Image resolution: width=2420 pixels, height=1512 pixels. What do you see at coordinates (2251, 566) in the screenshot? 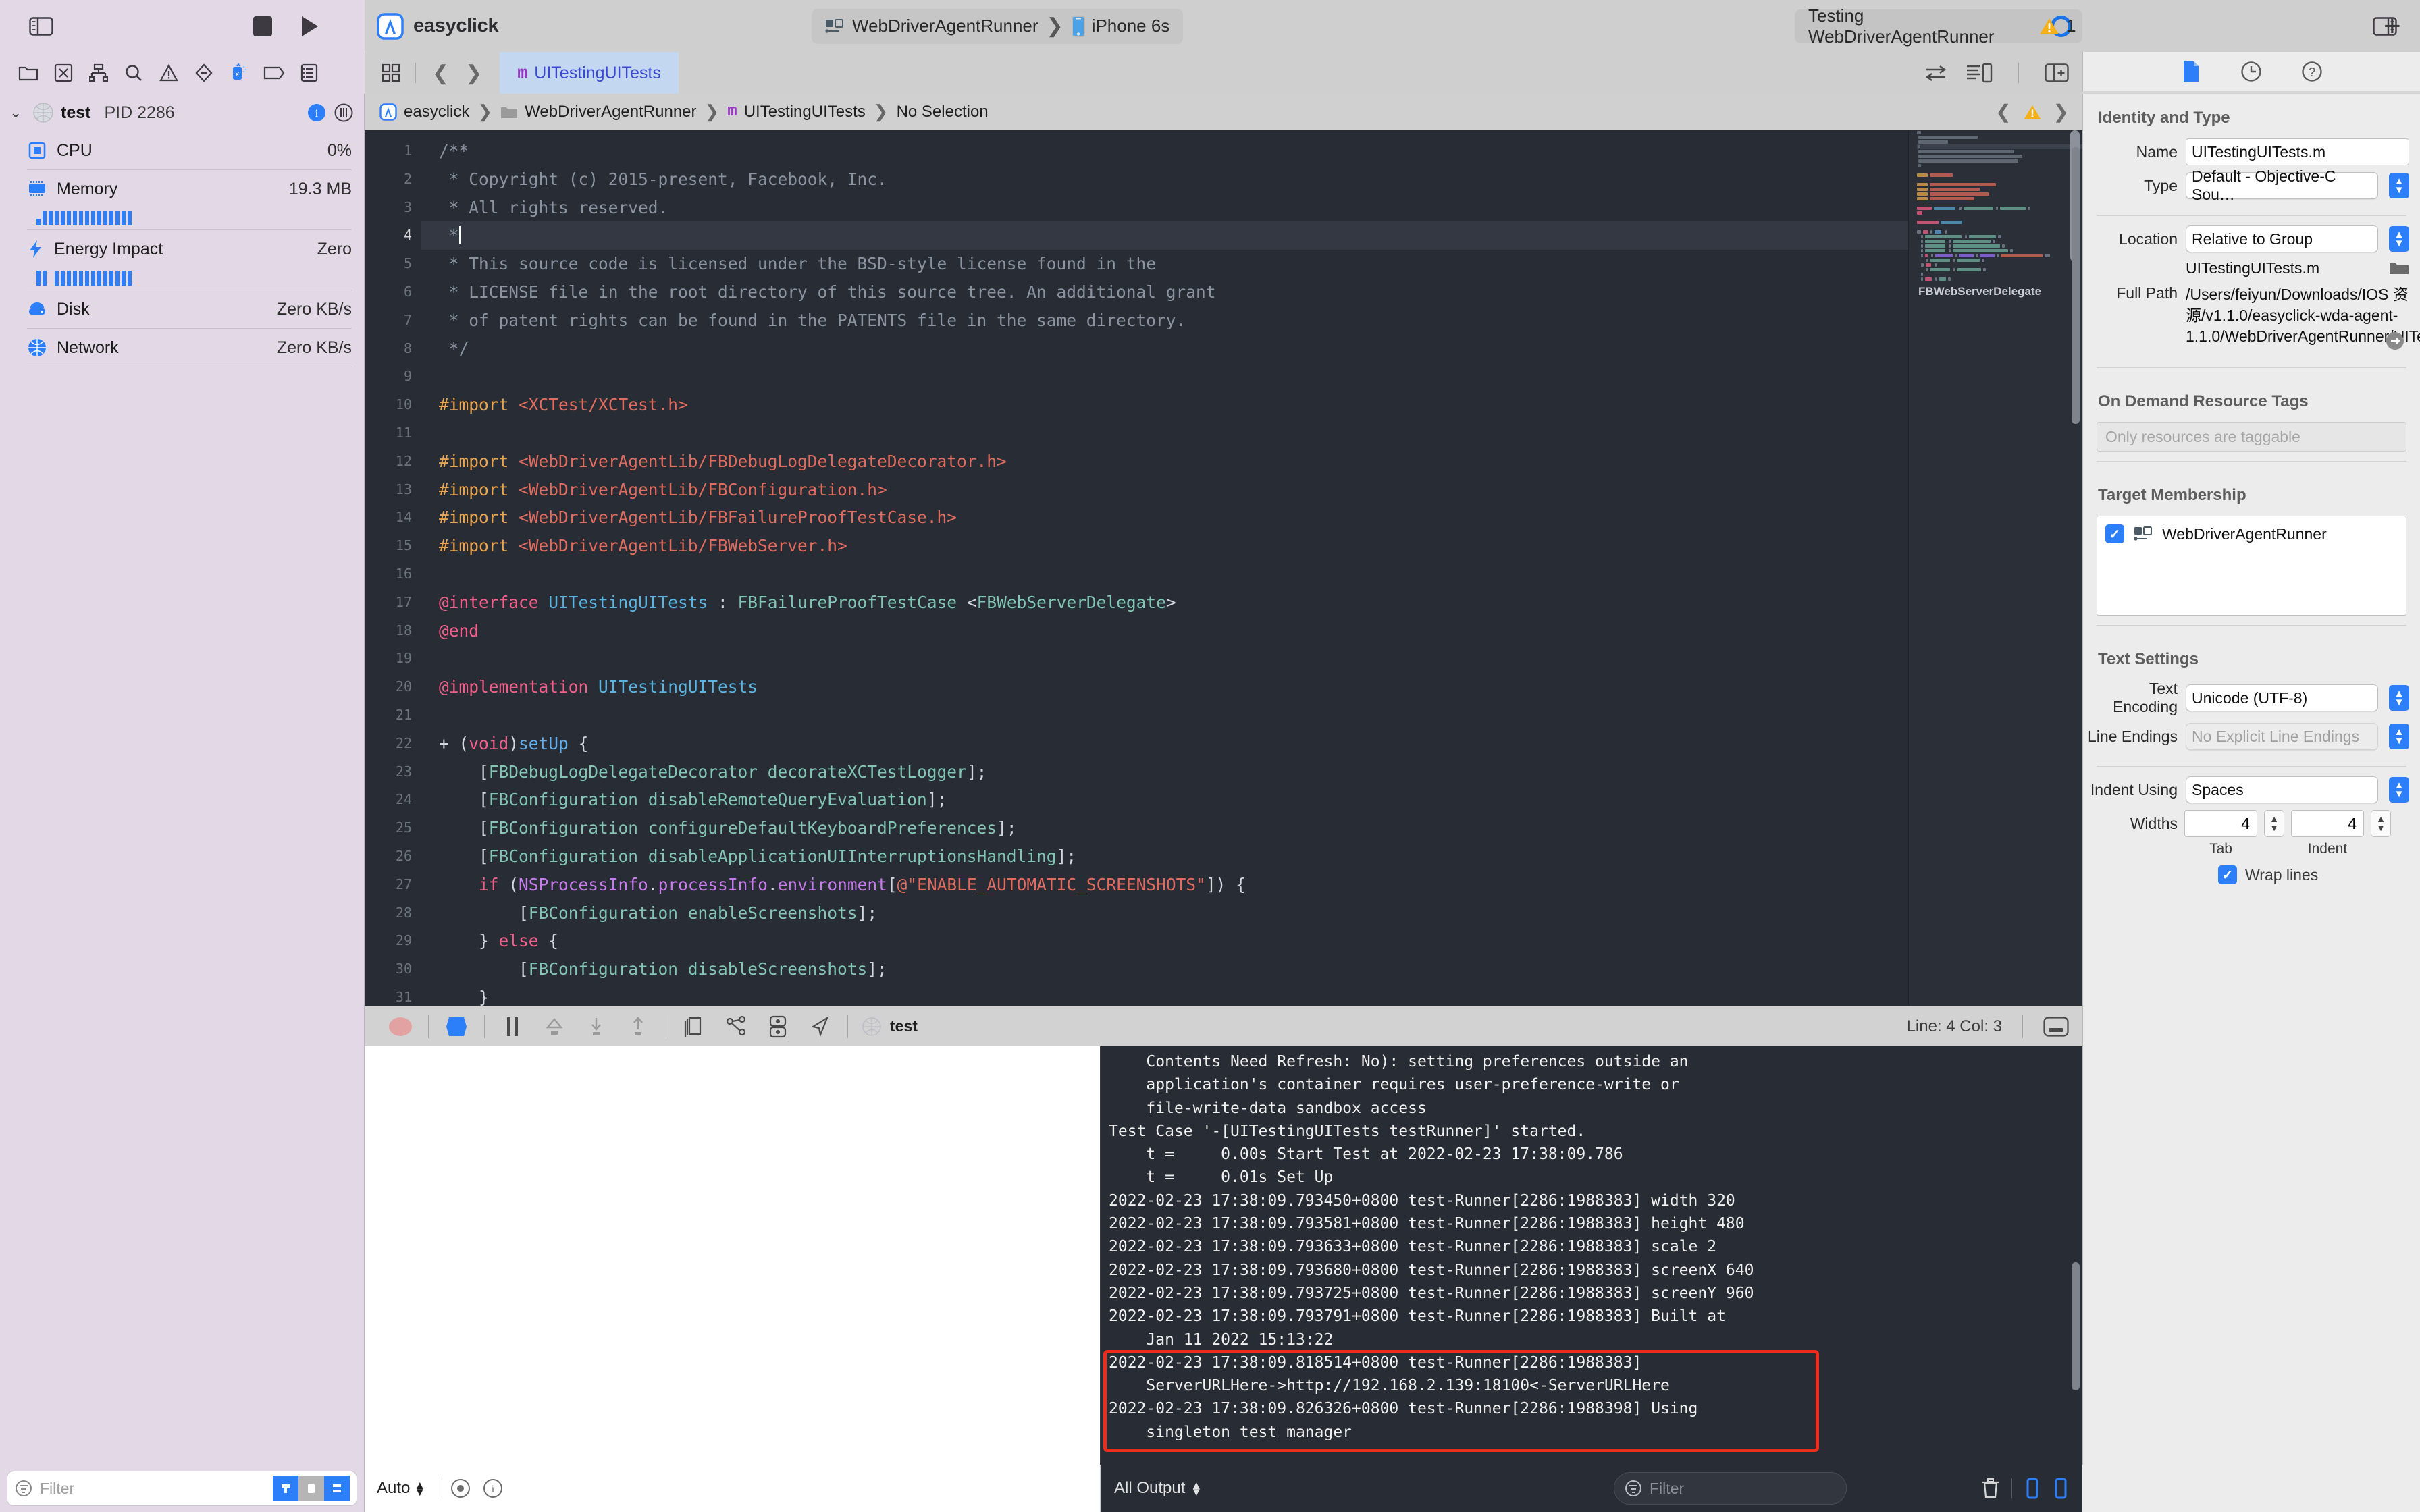
I see `target-membership-list: ✓ WebDriverAgentRunner` at bounding box center [2251, 566].